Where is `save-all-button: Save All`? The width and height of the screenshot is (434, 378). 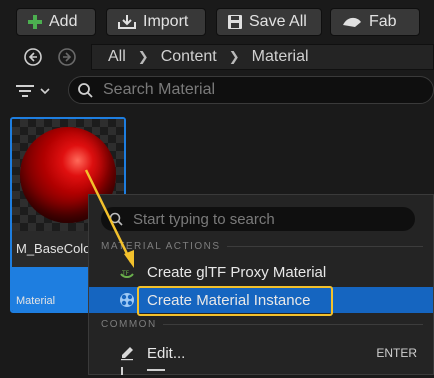
save-all-button: Save All is located at coordinates (269, 22).